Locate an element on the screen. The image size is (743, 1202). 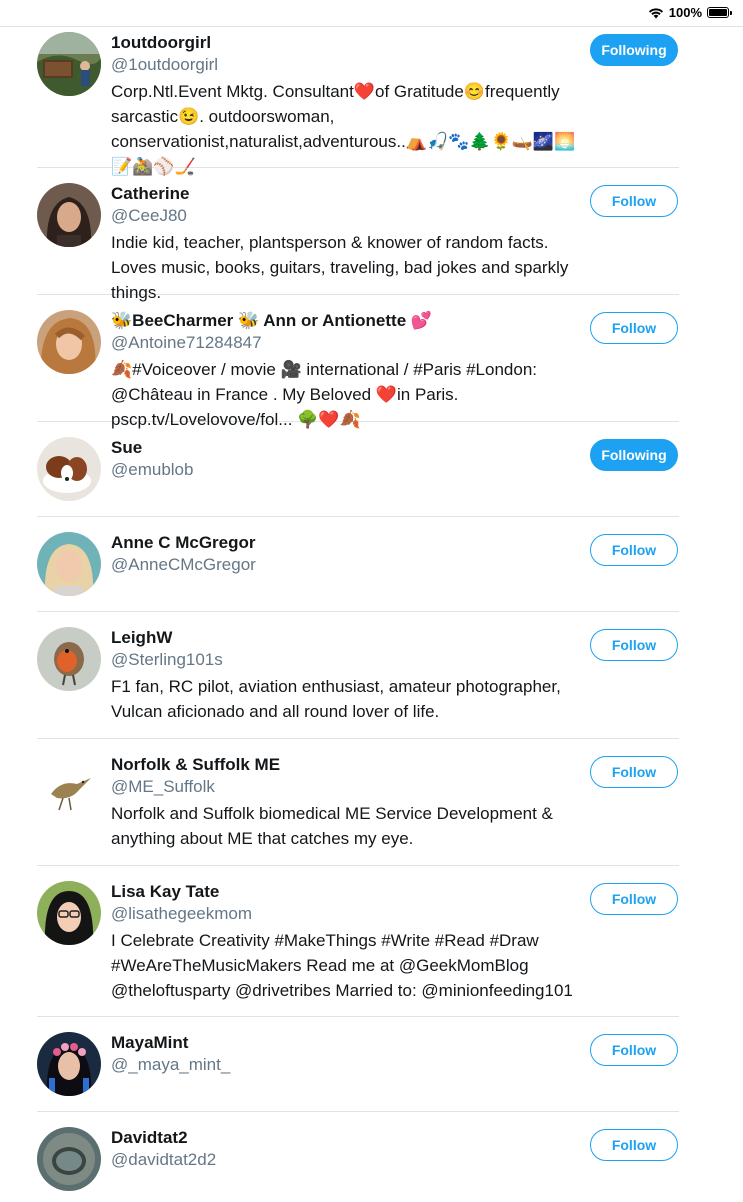
user-name: Catherine is located at coordinates (349, 194).